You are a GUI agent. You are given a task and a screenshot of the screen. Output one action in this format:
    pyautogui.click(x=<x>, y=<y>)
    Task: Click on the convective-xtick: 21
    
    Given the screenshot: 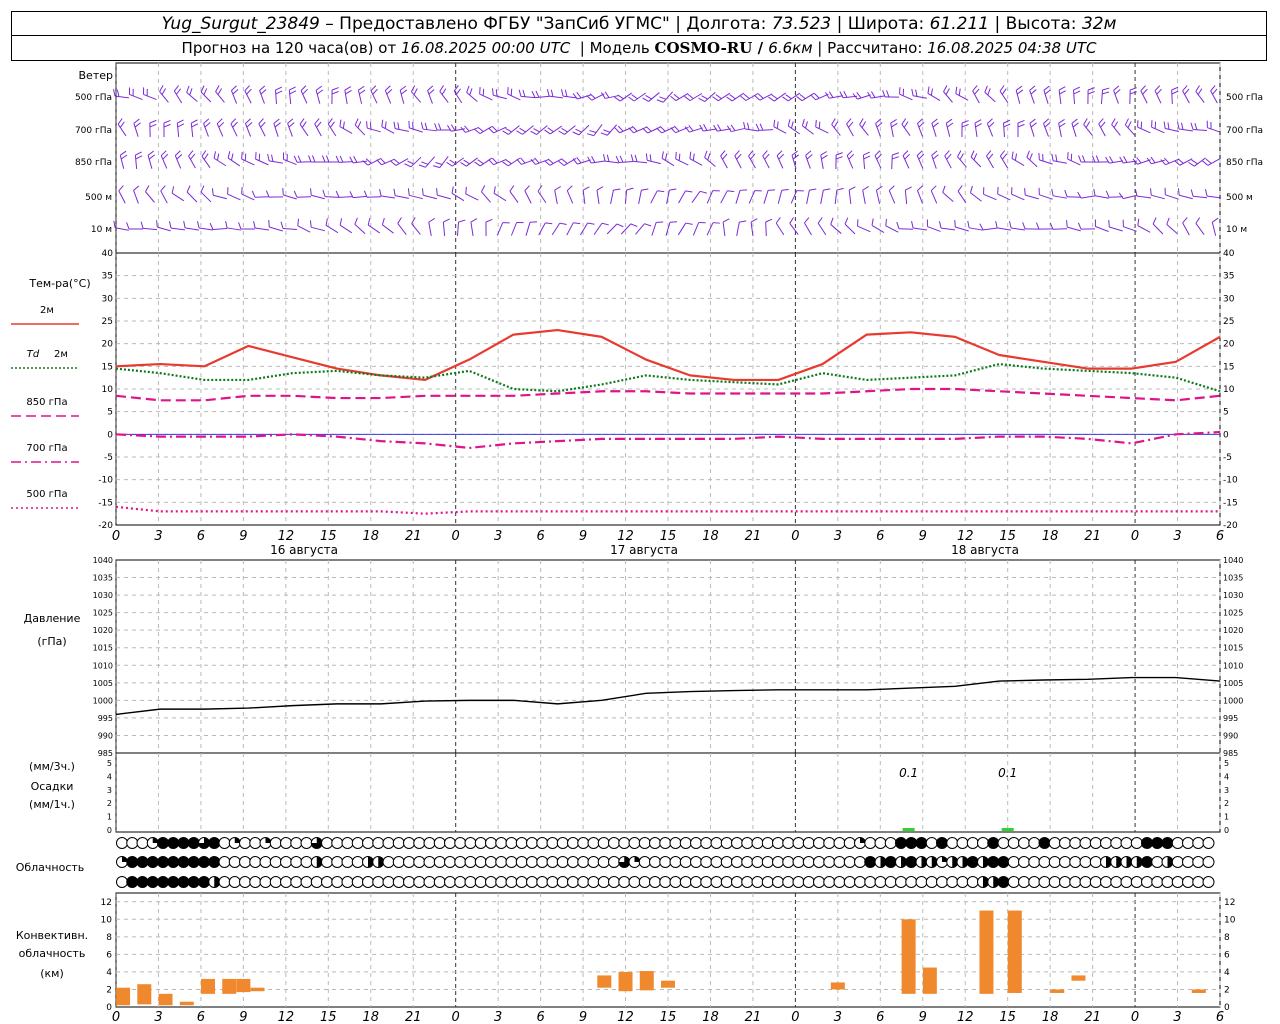 What is the action you would take?
    pyautogui.click(x=1092, y=1017)
    